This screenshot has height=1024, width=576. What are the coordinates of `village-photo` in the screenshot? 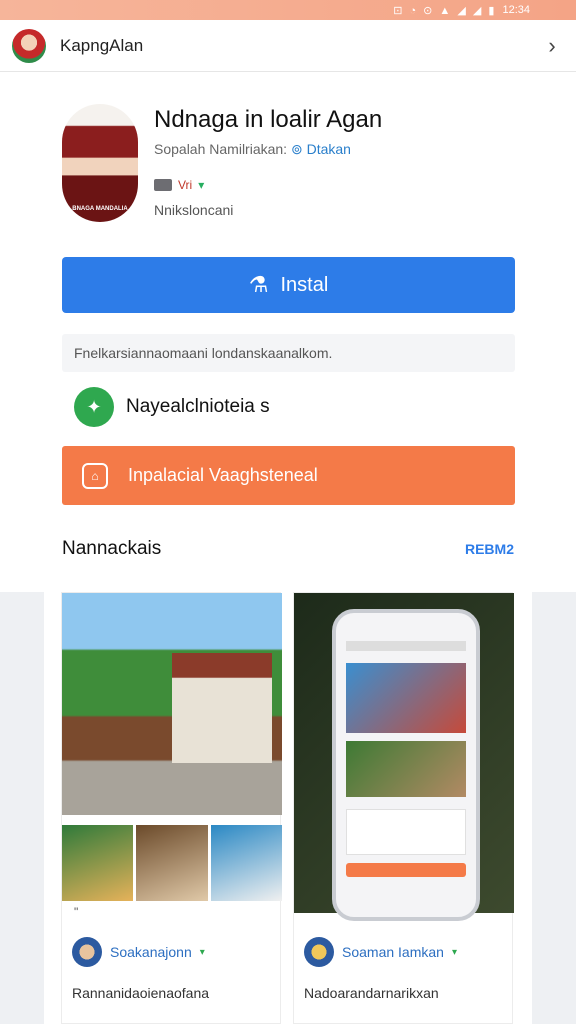 It's located at (172, 704).